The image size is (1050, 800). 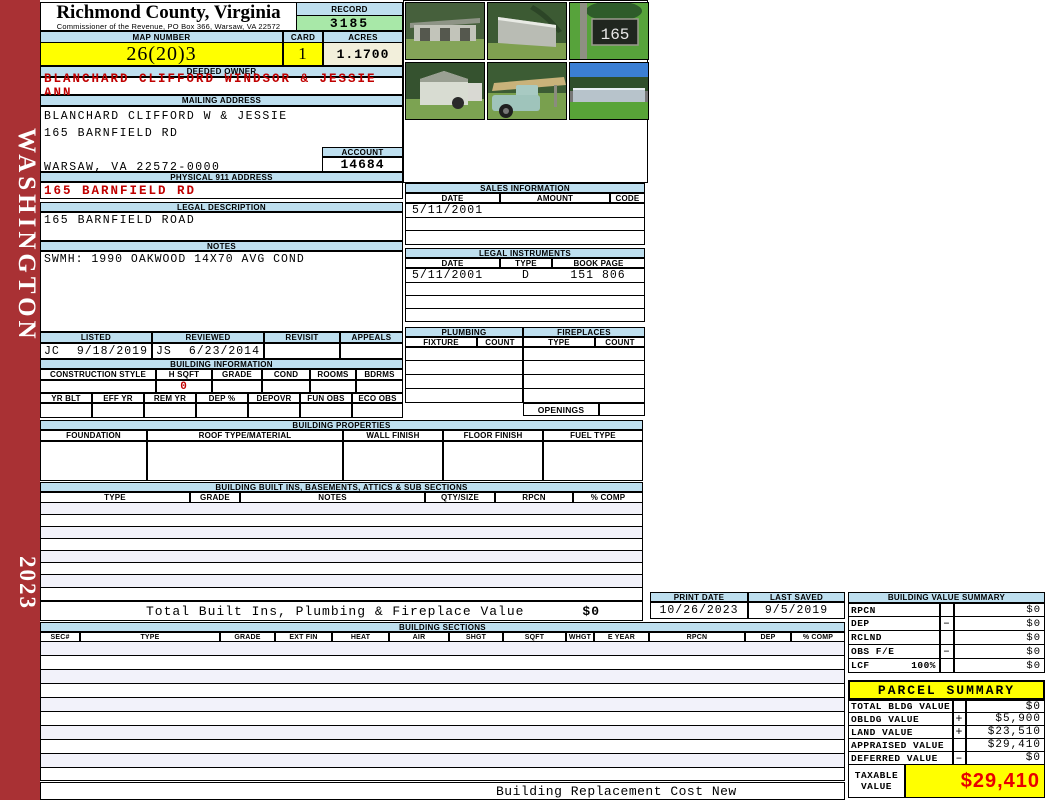 I want to click on building-info-value-row2, so click(x=221, y=410).